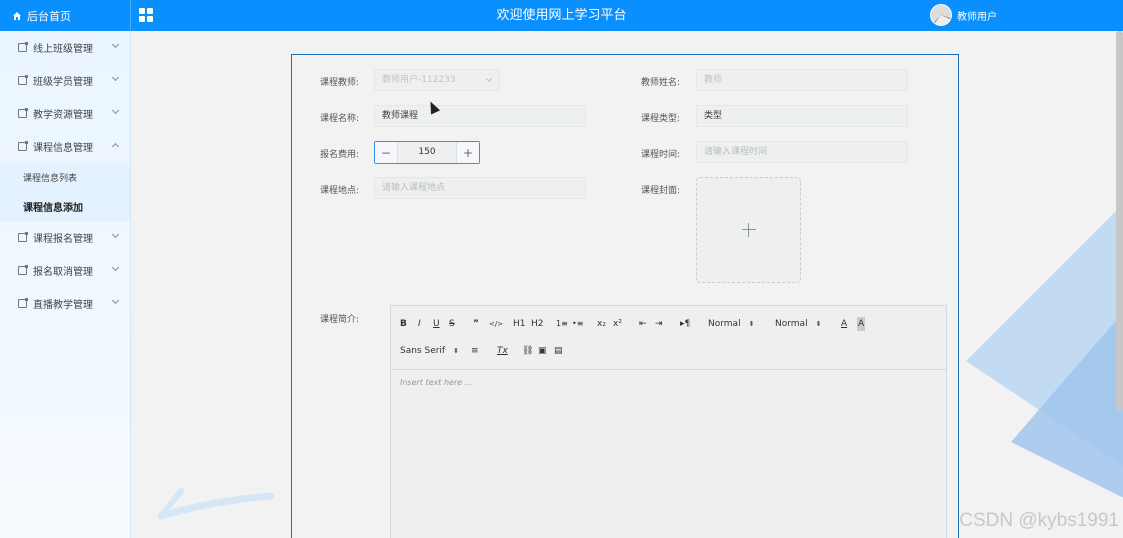  I want to click on sidebar-item-resources: 教学资源管理, so click(65, 113).